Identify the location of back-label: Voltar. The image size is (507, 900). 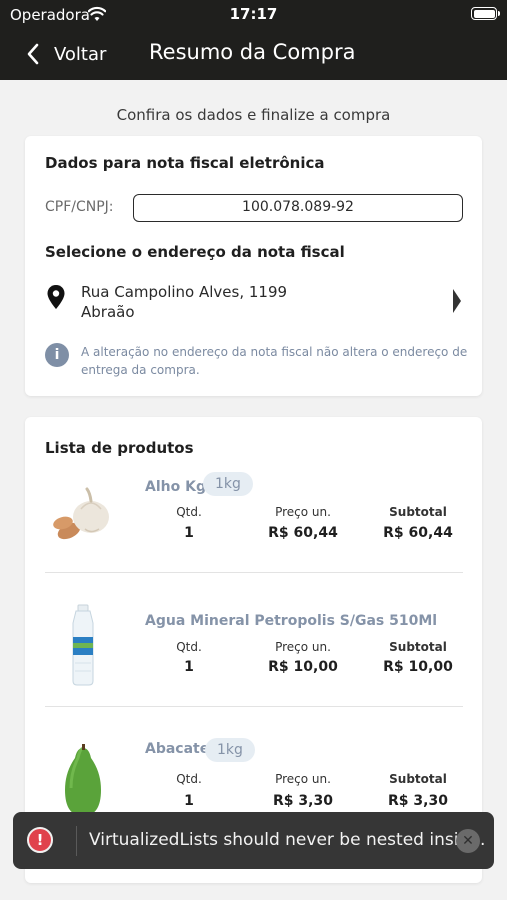
(80, 54).